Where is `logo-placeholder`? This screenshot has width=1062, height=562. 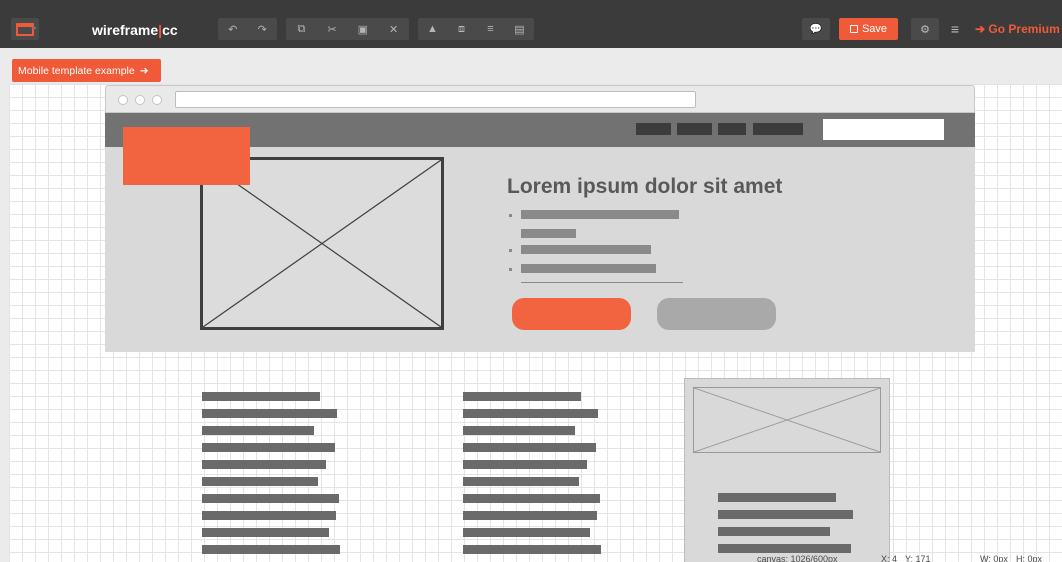 logo-placeholder is located at coordinates (186, 156).